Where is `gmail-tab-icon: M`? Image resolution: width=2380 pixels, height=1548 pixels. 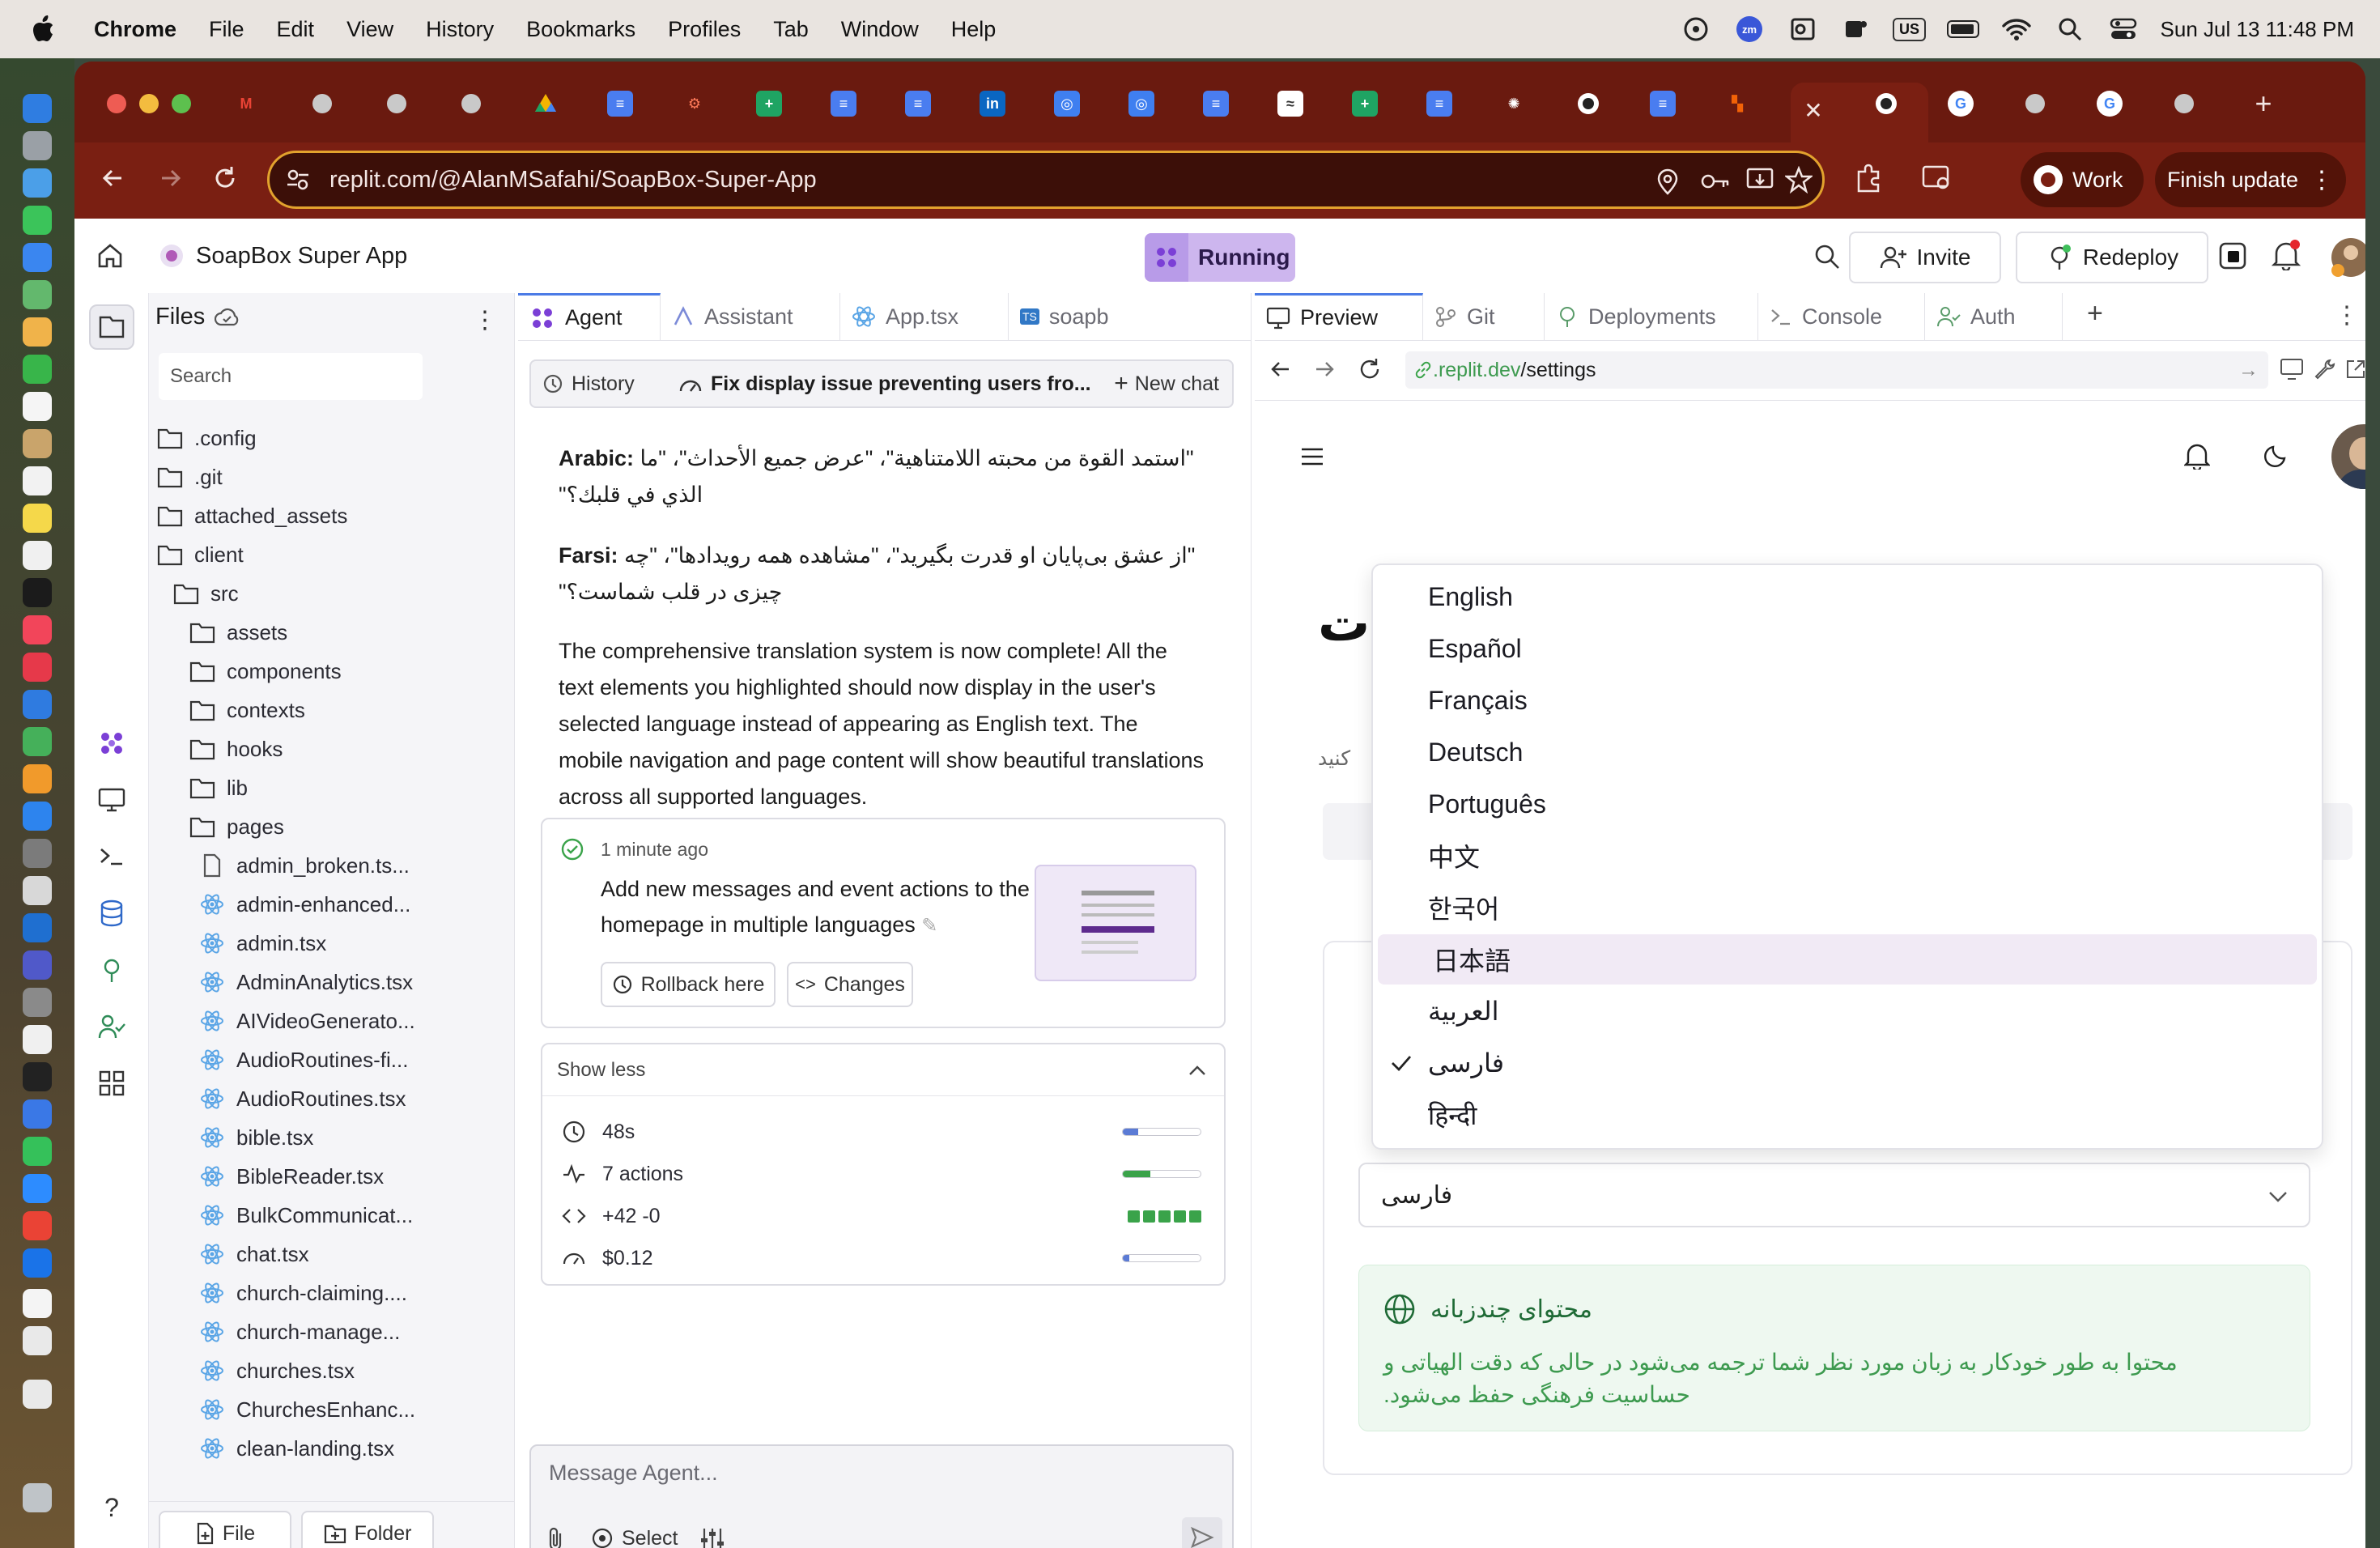
gmail-tab-icon: M is located at coordinates (246, 104).